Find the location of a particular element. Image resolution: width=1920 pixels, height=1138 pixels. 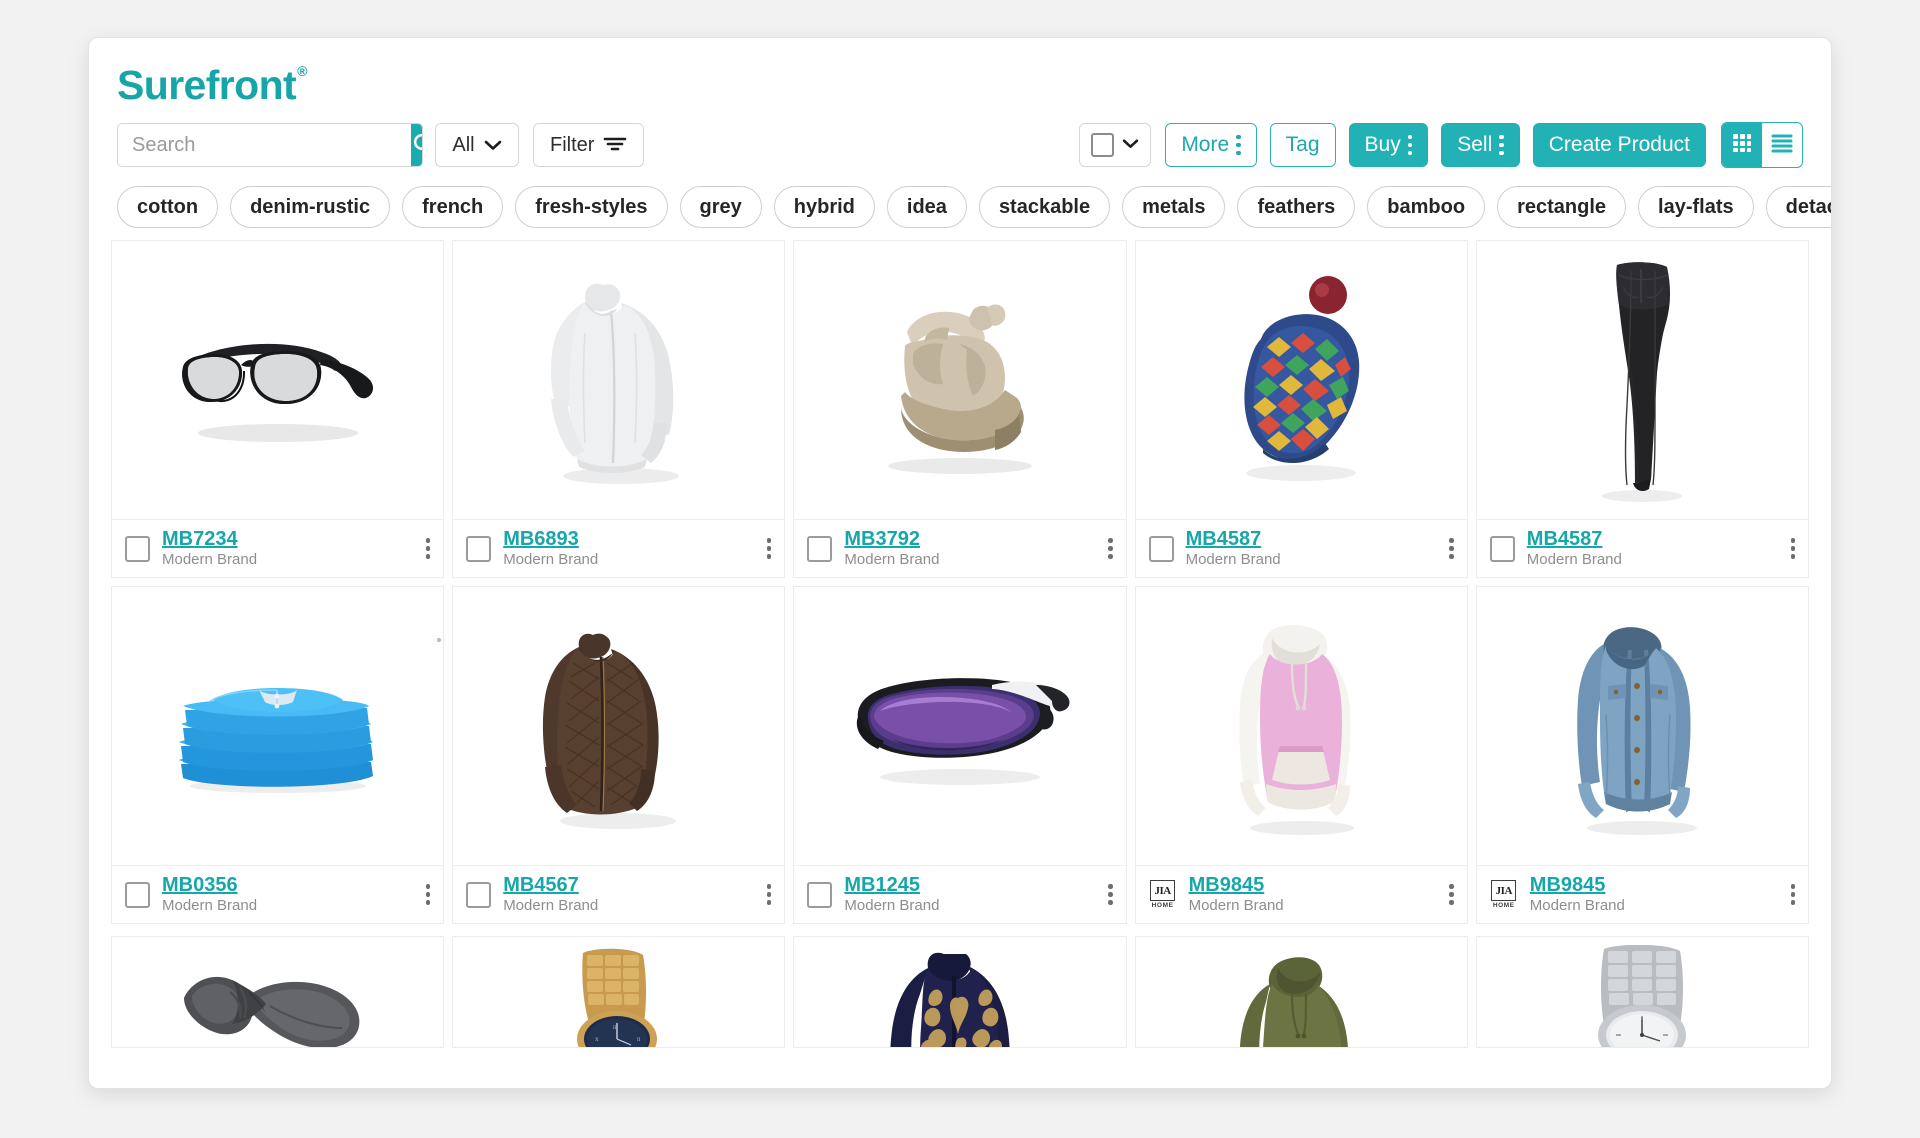

product-info: MB3792 Modern Brand is located at coordinates (891, 548).